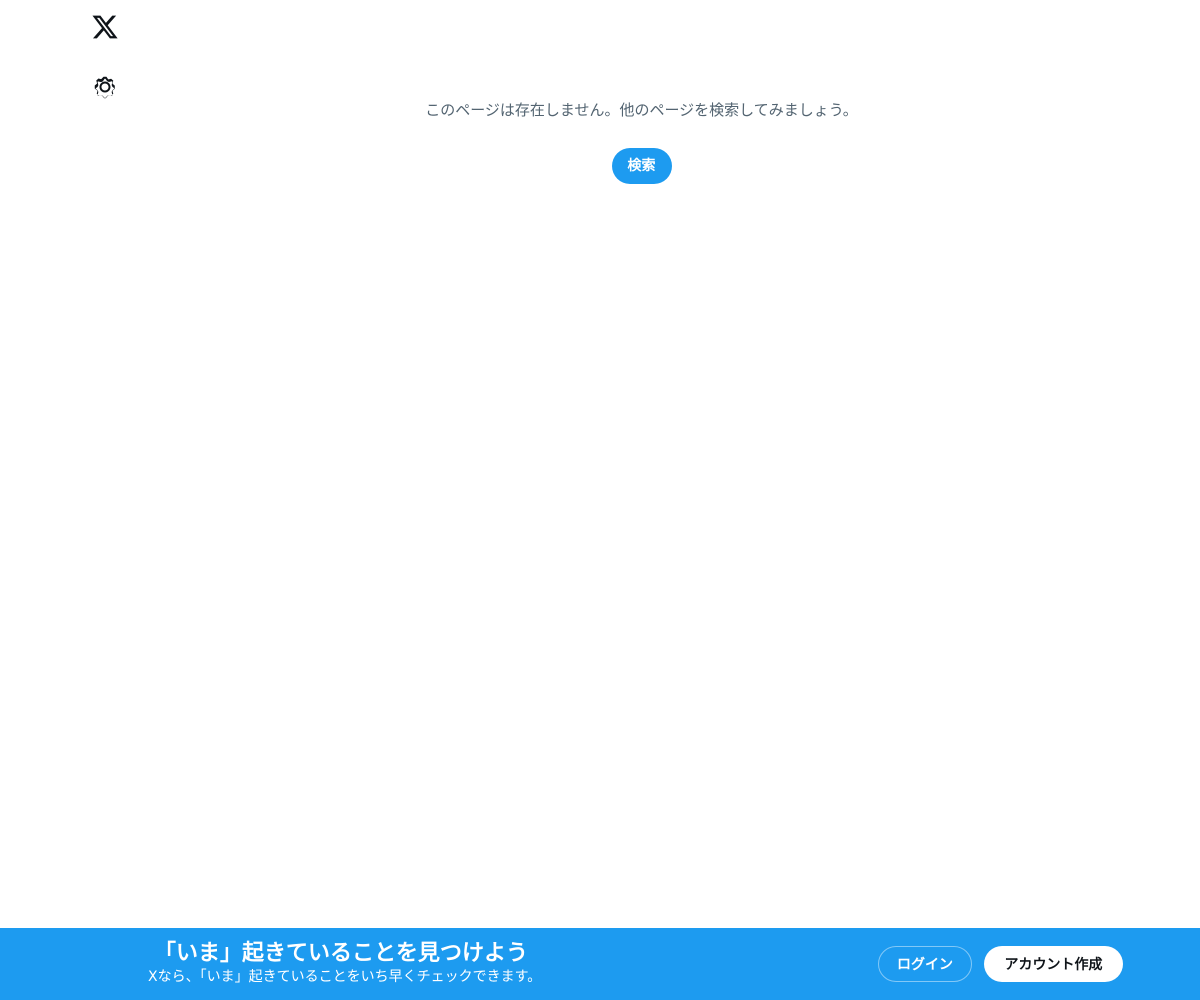 This screenshot has width=1200, height=1000. I want to click on signup-button: アカウント作成, so click(1053, 964).